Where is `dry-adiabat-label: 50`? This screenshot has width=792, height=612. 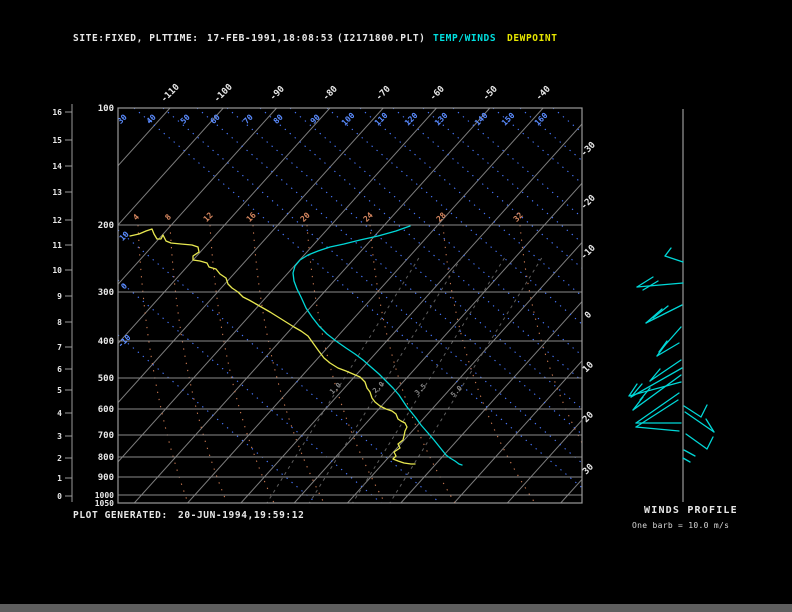 dry-adiabat-label: 50 is located at coordinates (185, 119).